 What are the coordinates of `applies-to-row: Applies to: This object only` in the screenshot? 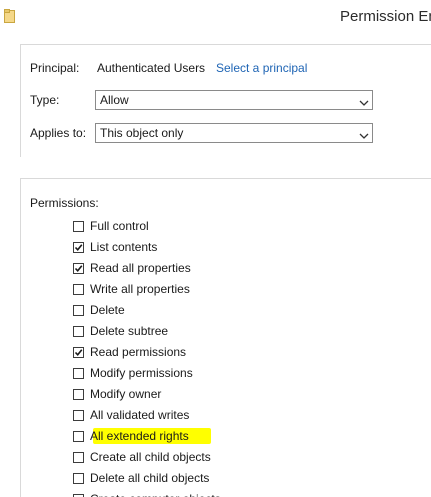 It's located at (226, 133).